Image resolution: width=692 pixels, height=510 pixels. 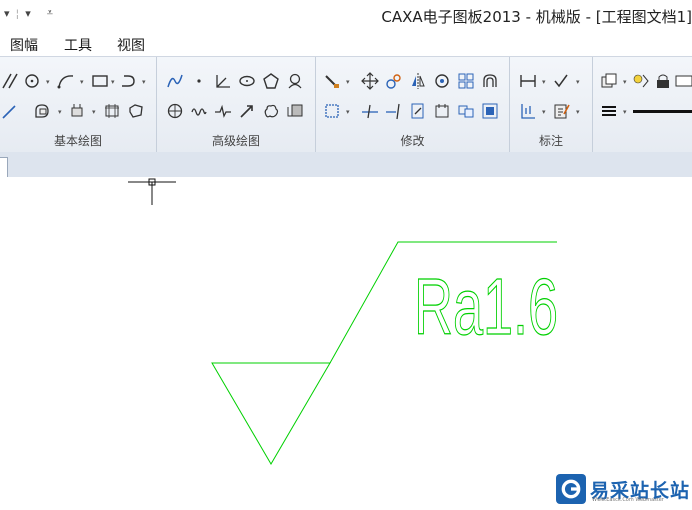 I want to click on layer-properties-icon, so click(x=609, y=81).